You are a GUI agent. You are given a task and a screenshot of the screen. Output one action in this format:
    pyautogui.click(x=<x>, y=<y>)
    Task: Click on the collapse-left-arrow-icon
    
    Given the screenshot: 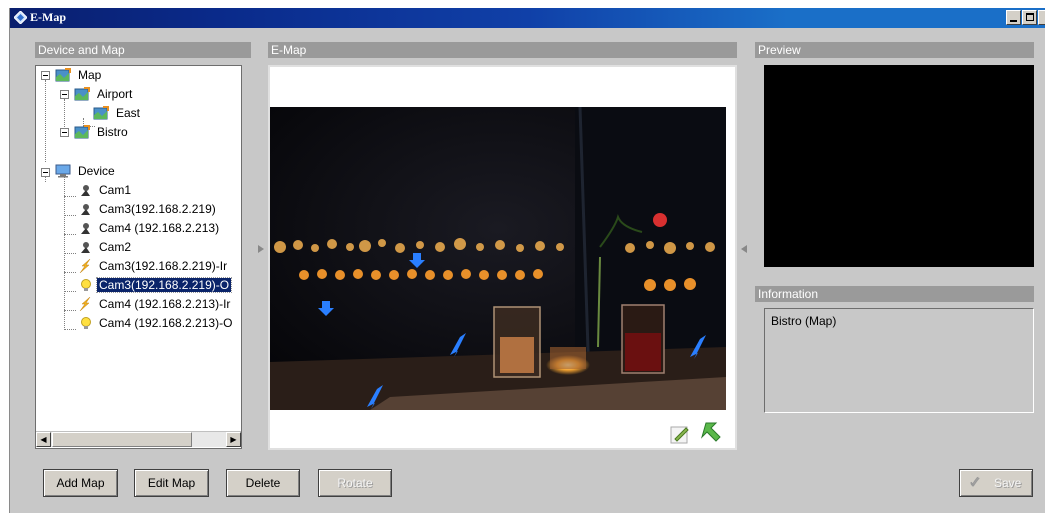 What is the action you would take?
    pyautogui.click(x=261, y=249)
    